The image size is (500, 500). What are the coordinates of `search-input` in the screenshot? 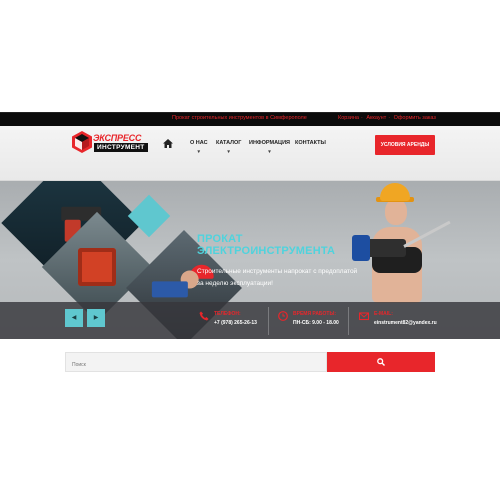 It's located at (196, 365).